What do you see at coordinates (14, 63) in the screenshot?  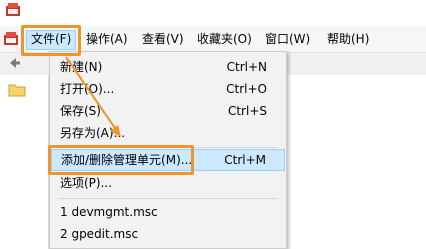 I see `back-arrow-icon` at bounding box center [14, 63].